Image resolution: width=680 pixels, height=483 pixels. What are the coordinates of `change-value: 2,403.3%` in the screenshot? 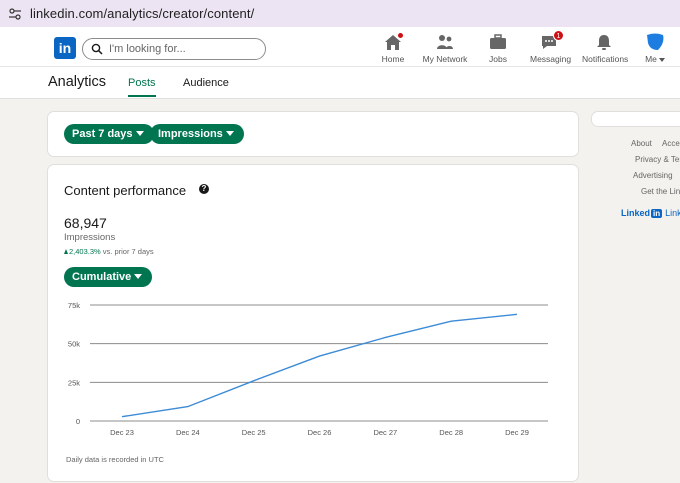 It's located at (85, 251).